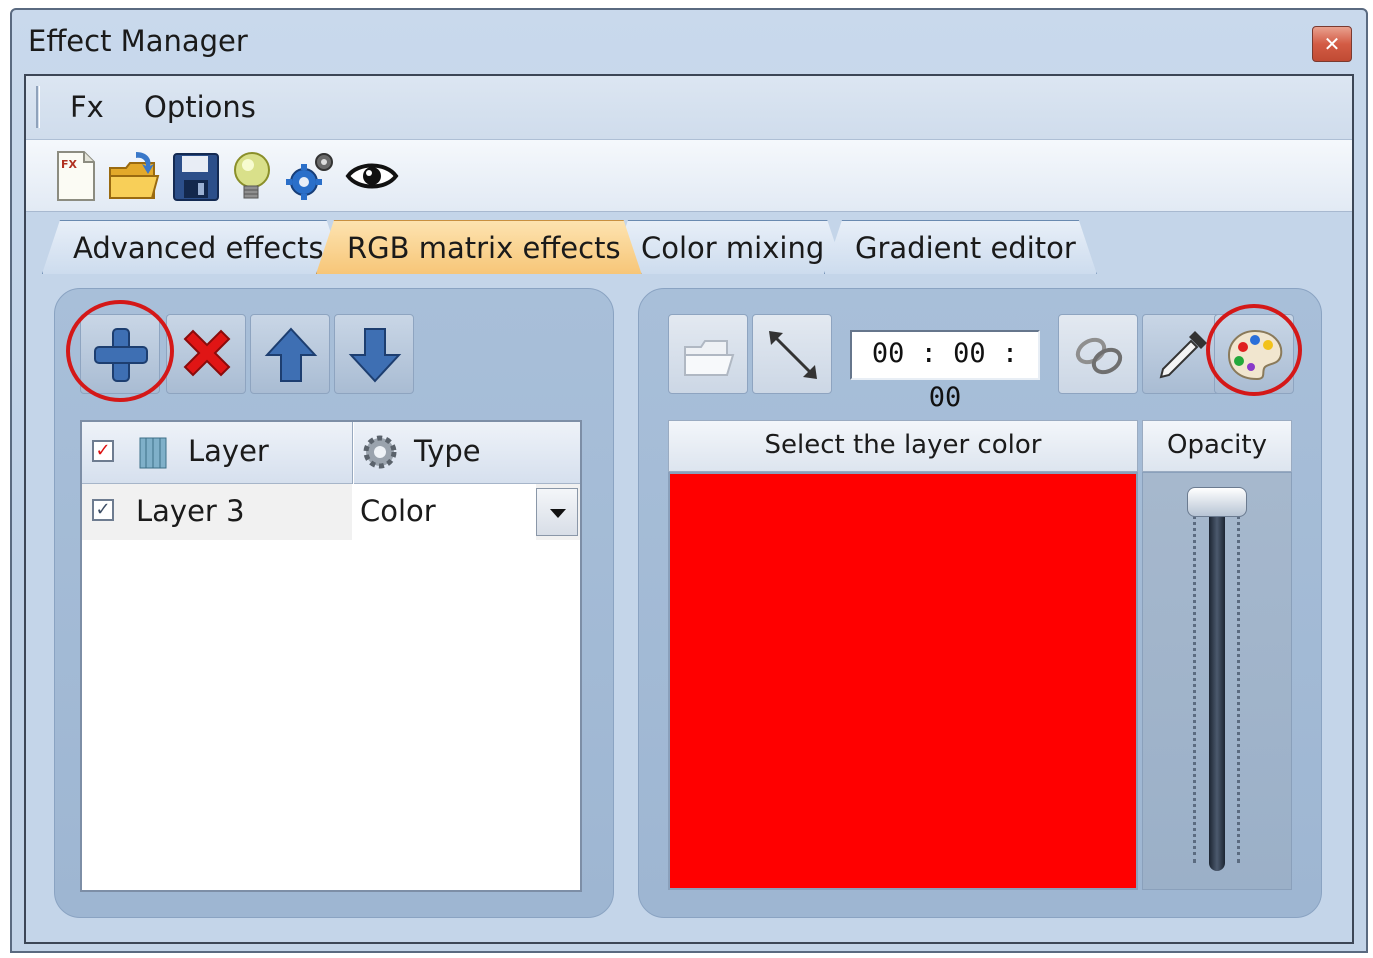 The height and width of the screenshot is (958, 1373). What do you see at coordinates (398, 511) in the screenshot?
I see `type-select-value: Color` at bounding box center [398, 511].